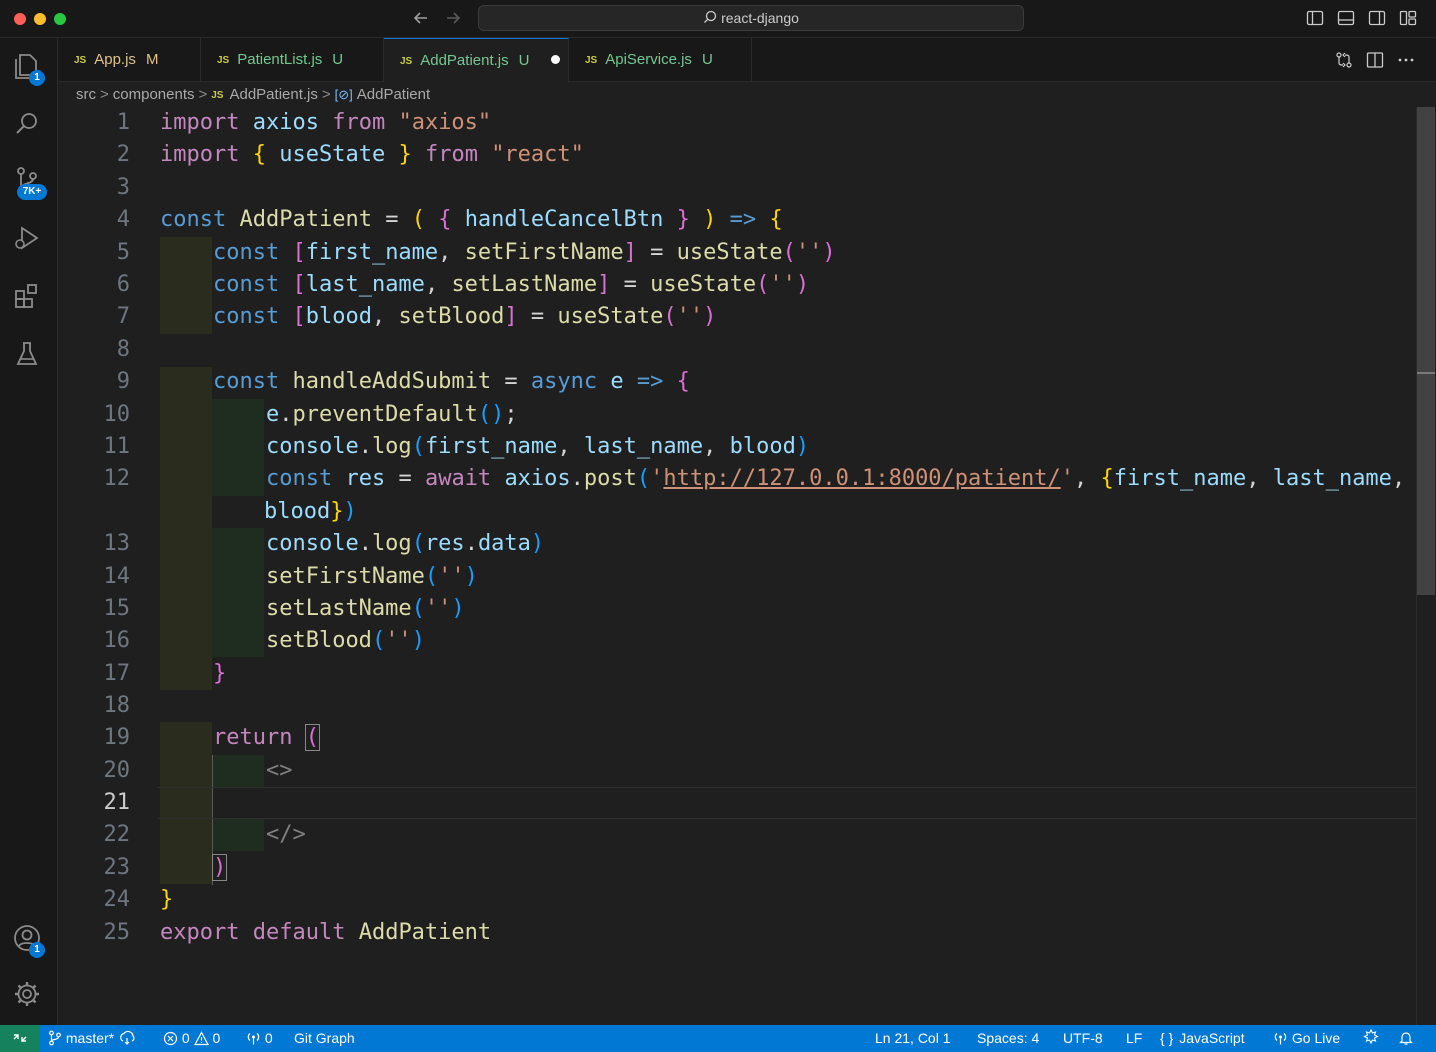 Image resolution: width=1436 pixels, height=1052 pixels. I want to click on javascript-file-icon: JS, so click(217, 95).